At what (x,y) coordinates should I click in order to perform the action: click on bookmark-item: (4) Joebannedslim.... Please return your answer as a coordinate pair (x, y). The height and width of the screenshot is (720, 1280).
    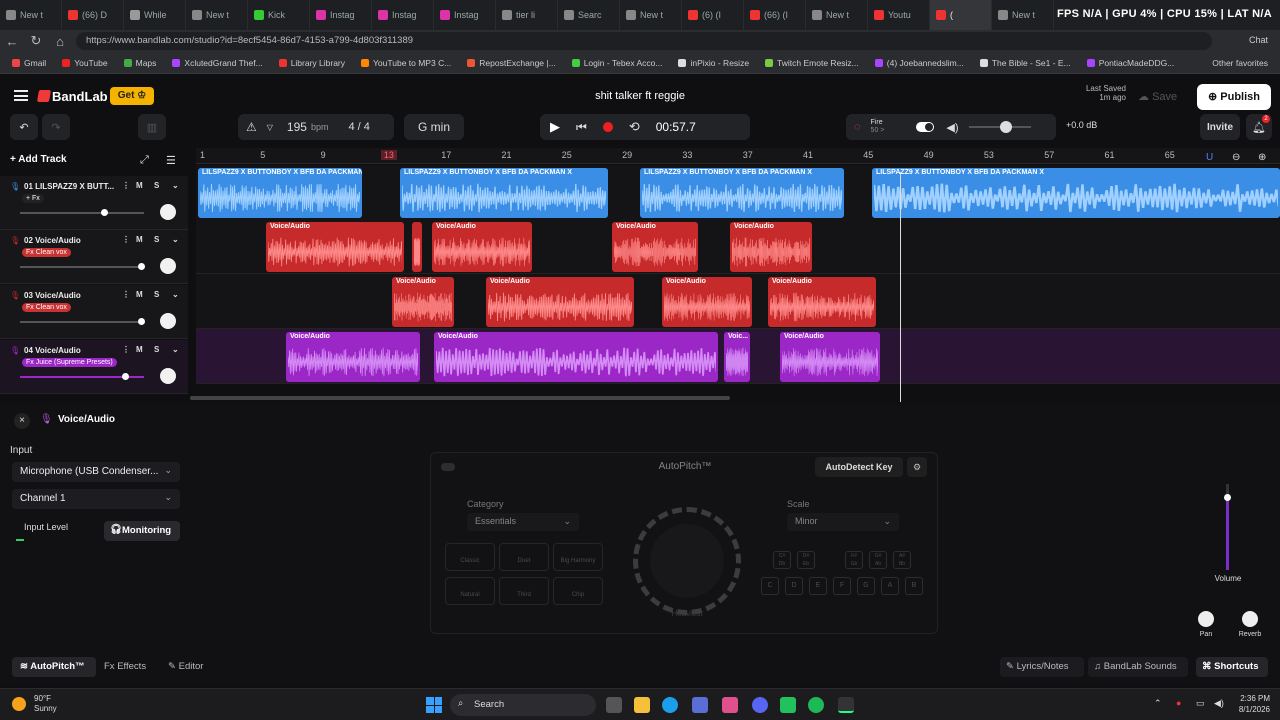
    Looking at the image, I should click on (919, 63).